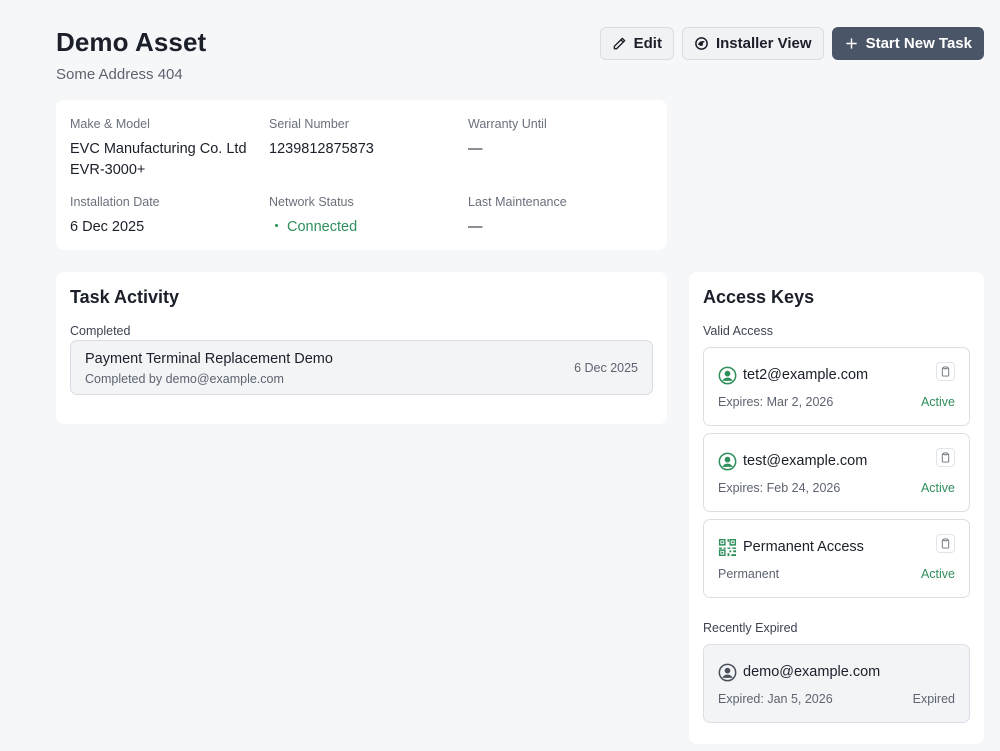 This screenshot has height=751, width=1000. I want to click on edit-button: Edit, so click(636, 43).